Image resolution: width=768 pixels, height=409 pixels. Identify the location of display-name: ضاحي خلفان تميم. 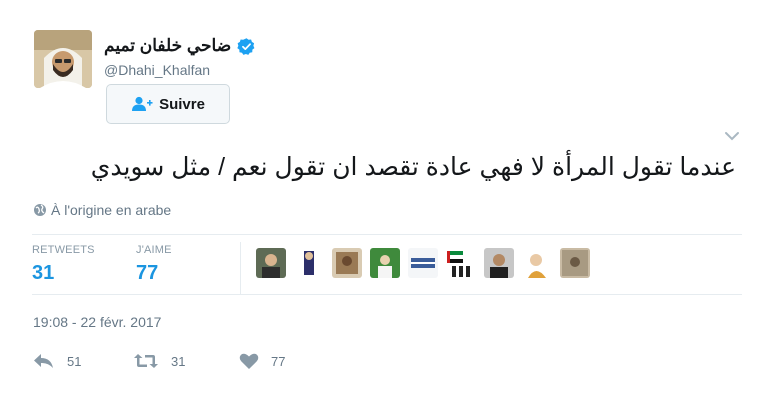
(167, 46).